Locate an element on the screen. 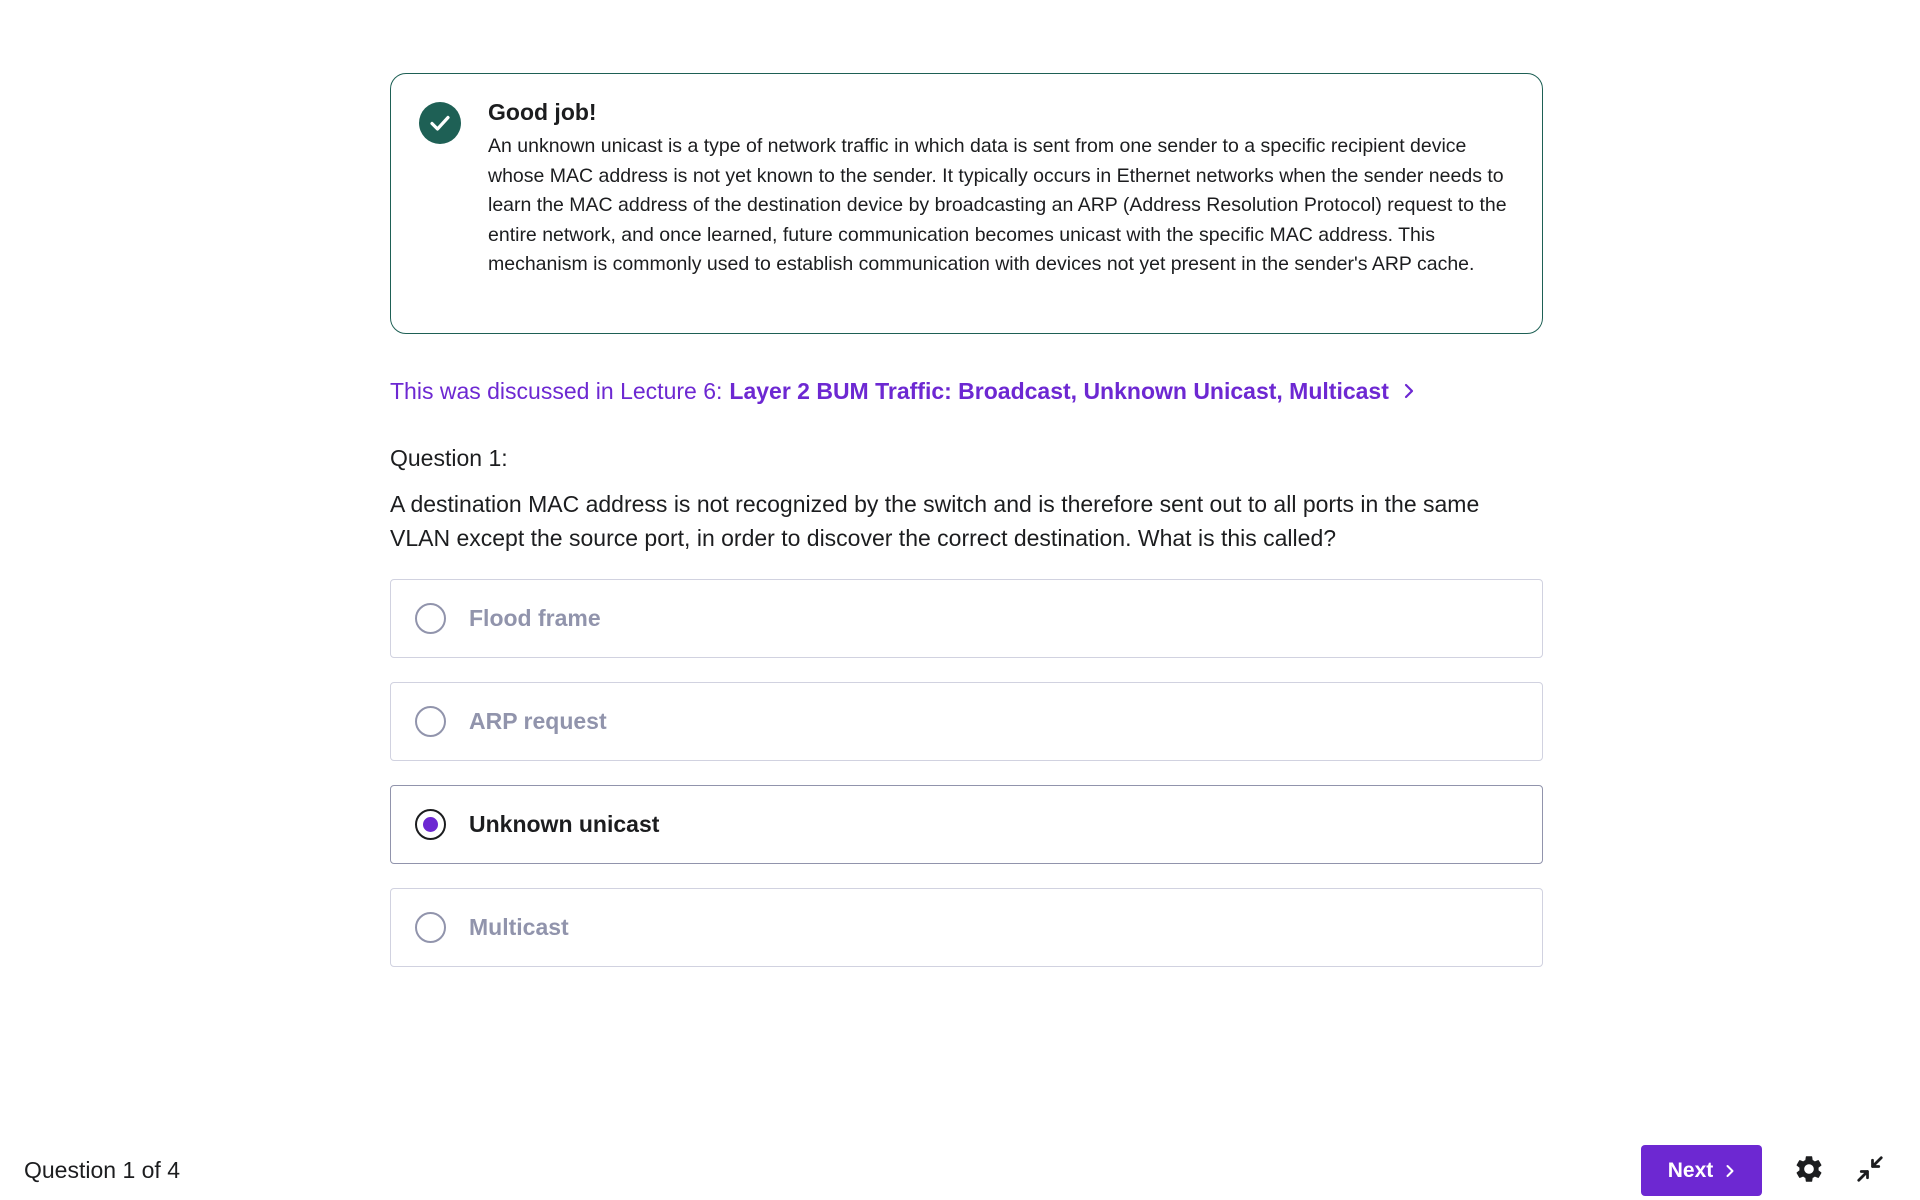 The height and width of the screenshot is (1200, 1920). radio-button-selected is located at coordinates (430, 824).